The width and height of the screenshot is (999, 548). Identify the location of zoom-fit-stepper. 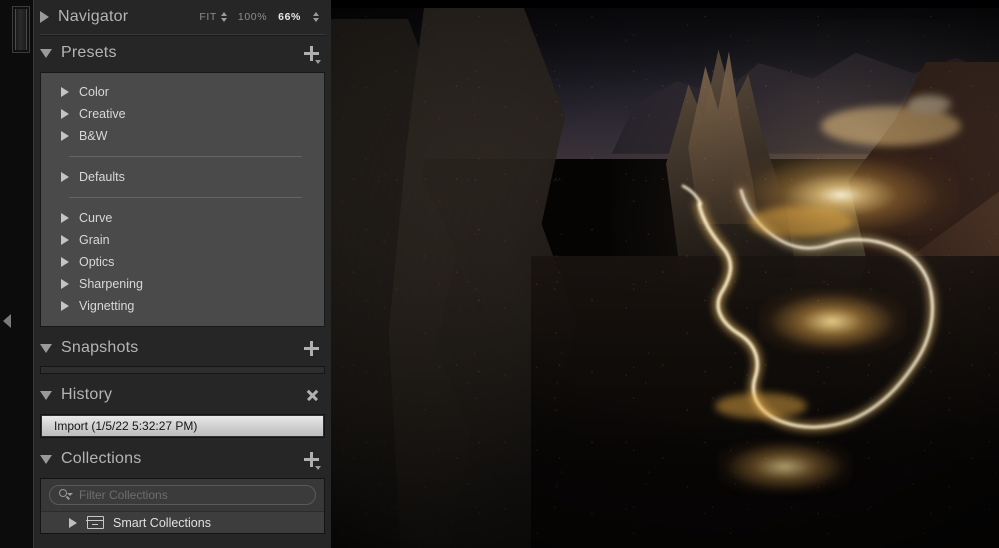
(223, 17).